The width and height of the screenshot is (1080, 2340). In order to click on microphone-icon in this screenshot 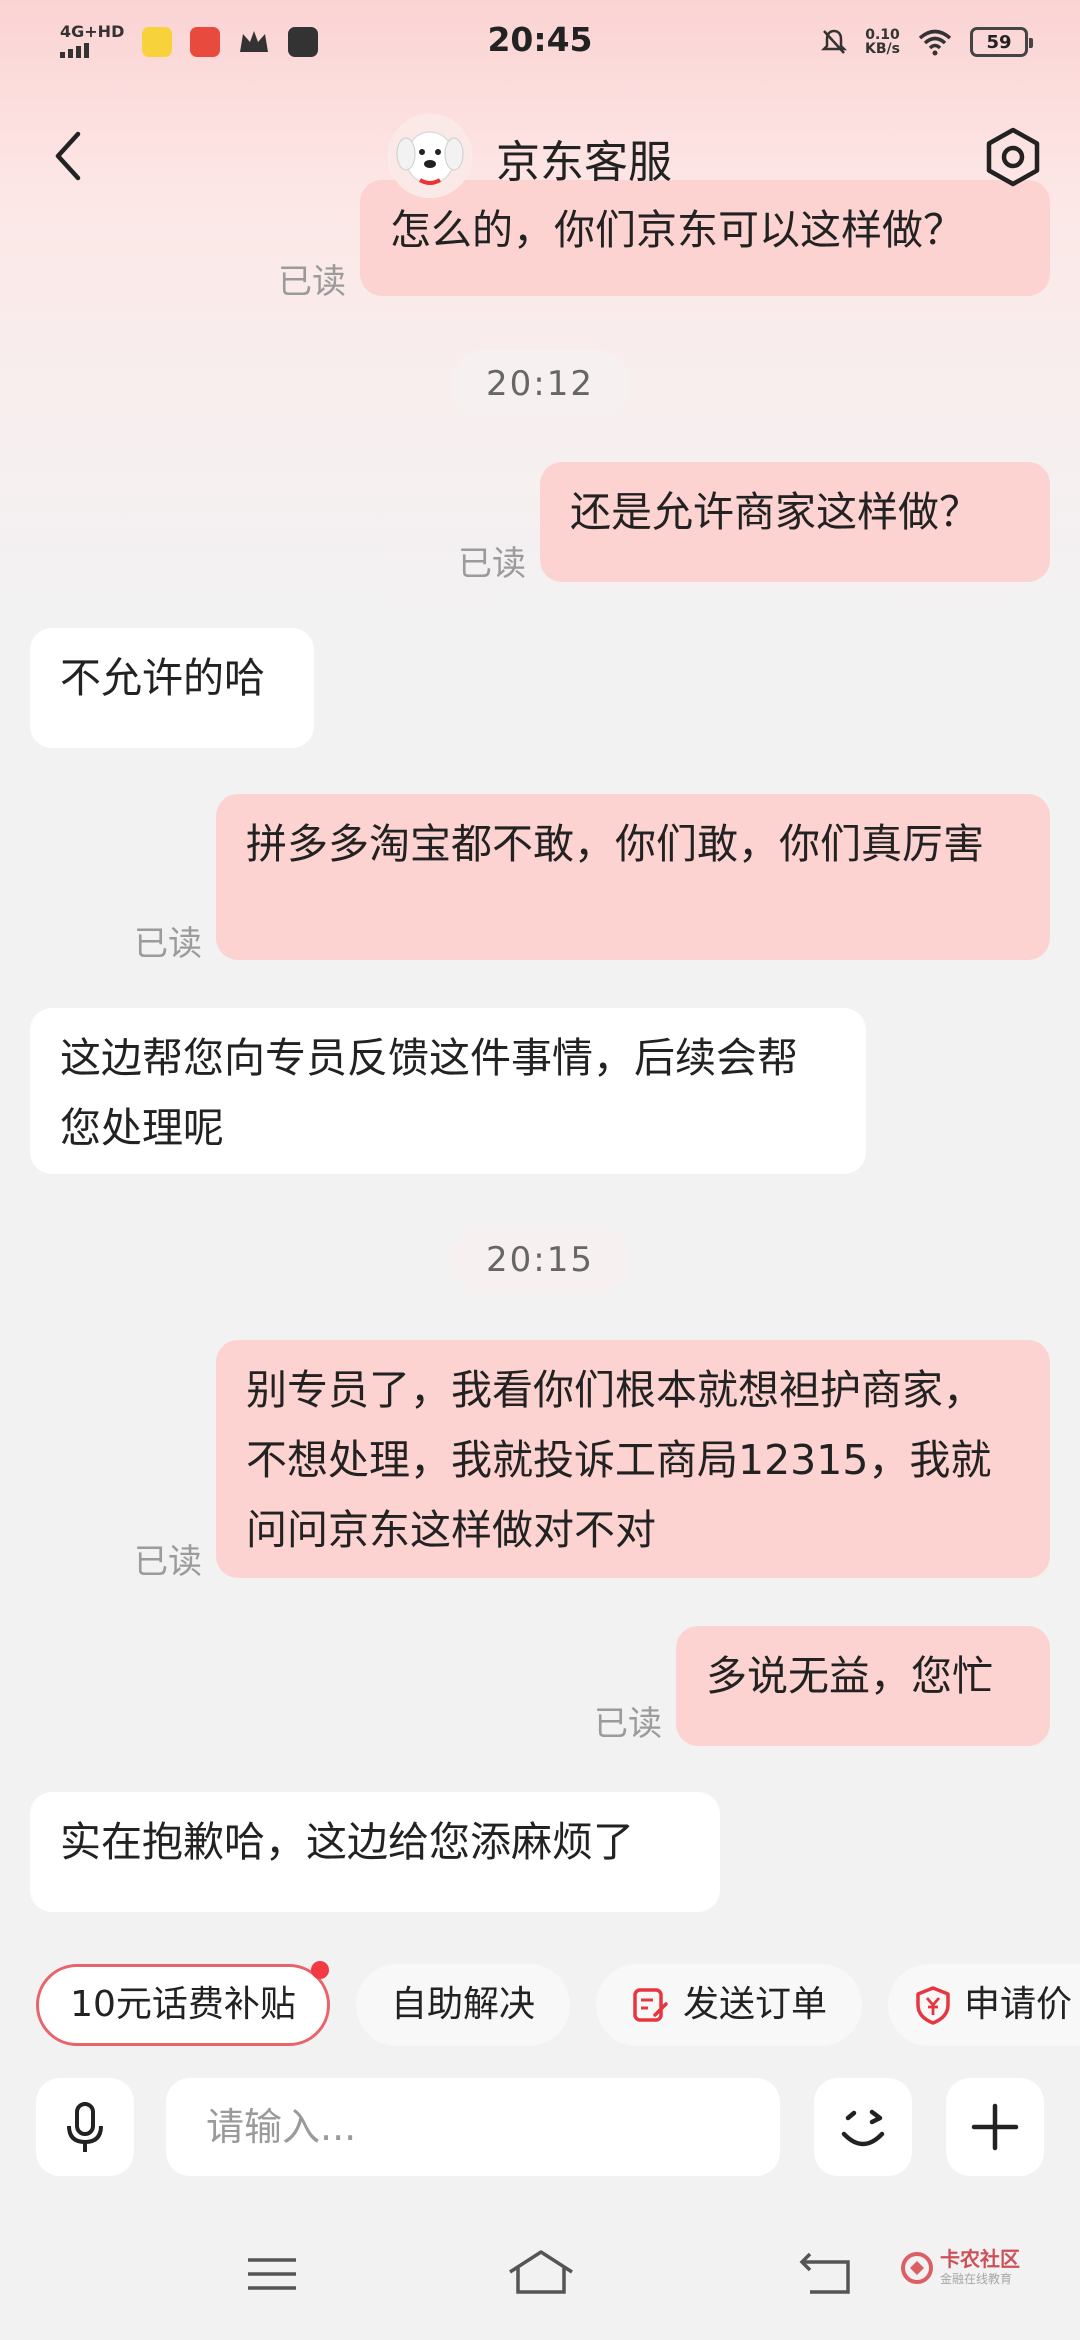, I will do `click(85, 2127)`.